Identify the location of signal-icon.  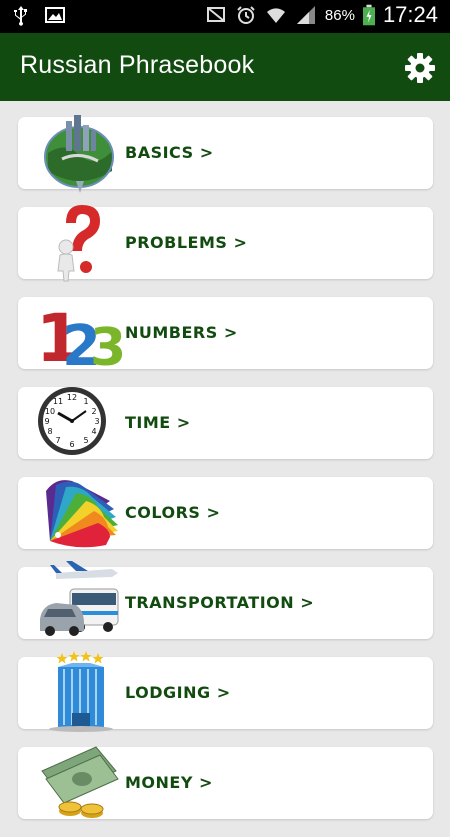
(305, 15).